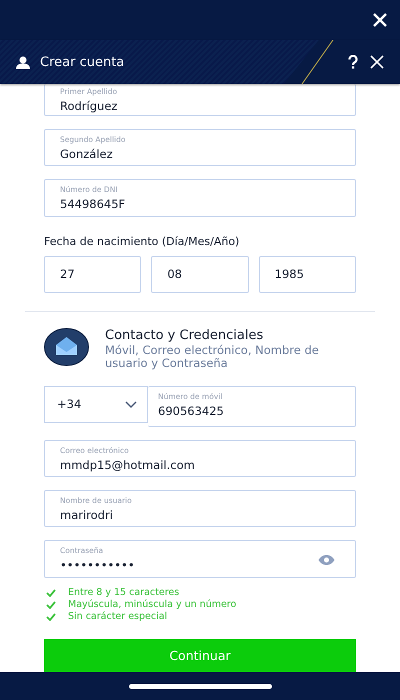 The width and height of the screenshot is (400, 700). Describe the element at coordinates (318, 62) in the screenshot. I see `accent-line` at that location.